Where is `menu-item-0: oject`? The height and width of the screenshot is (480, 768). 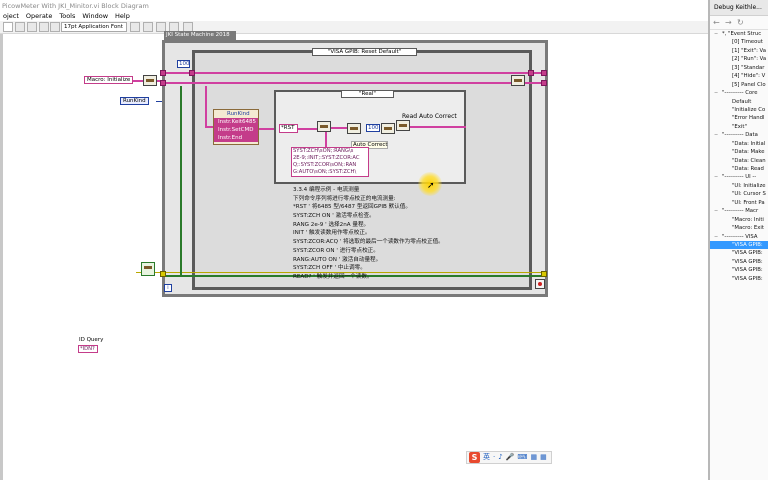
menu-item-0: oject is located at coordinates (11, 16).